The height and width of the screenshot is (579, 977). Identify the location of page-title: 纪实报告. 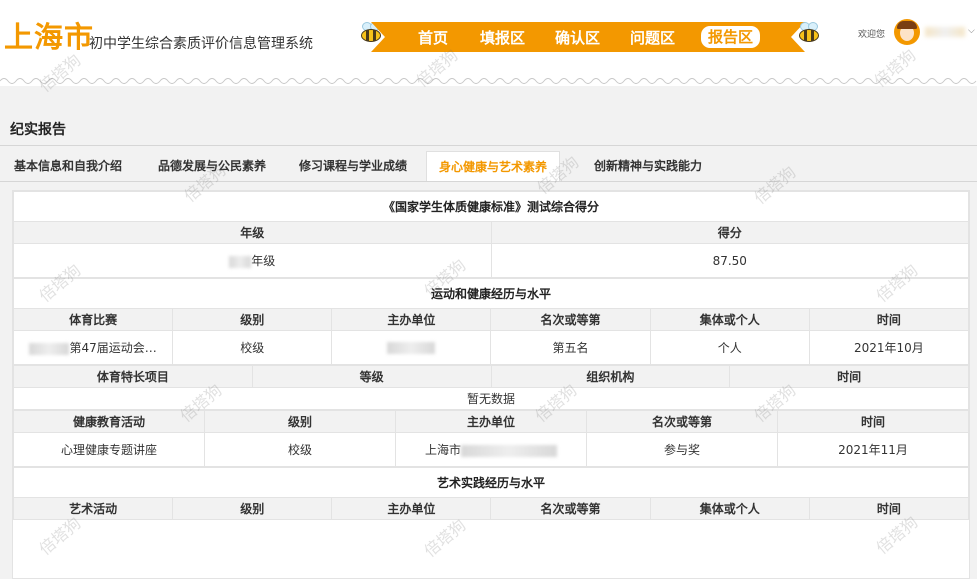
(38, 130).